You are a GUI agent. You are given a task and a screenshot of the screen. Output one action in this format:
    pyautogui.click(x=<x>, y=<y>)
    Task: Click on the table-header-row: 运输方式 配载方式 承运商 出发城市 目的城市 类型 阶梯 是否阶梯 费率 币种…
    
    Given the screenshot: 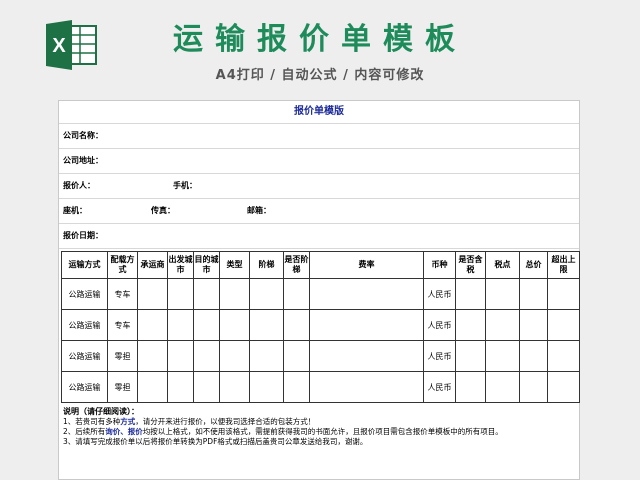 What is the action you would take?
    pyautogui.click(x=320, y=265)
    